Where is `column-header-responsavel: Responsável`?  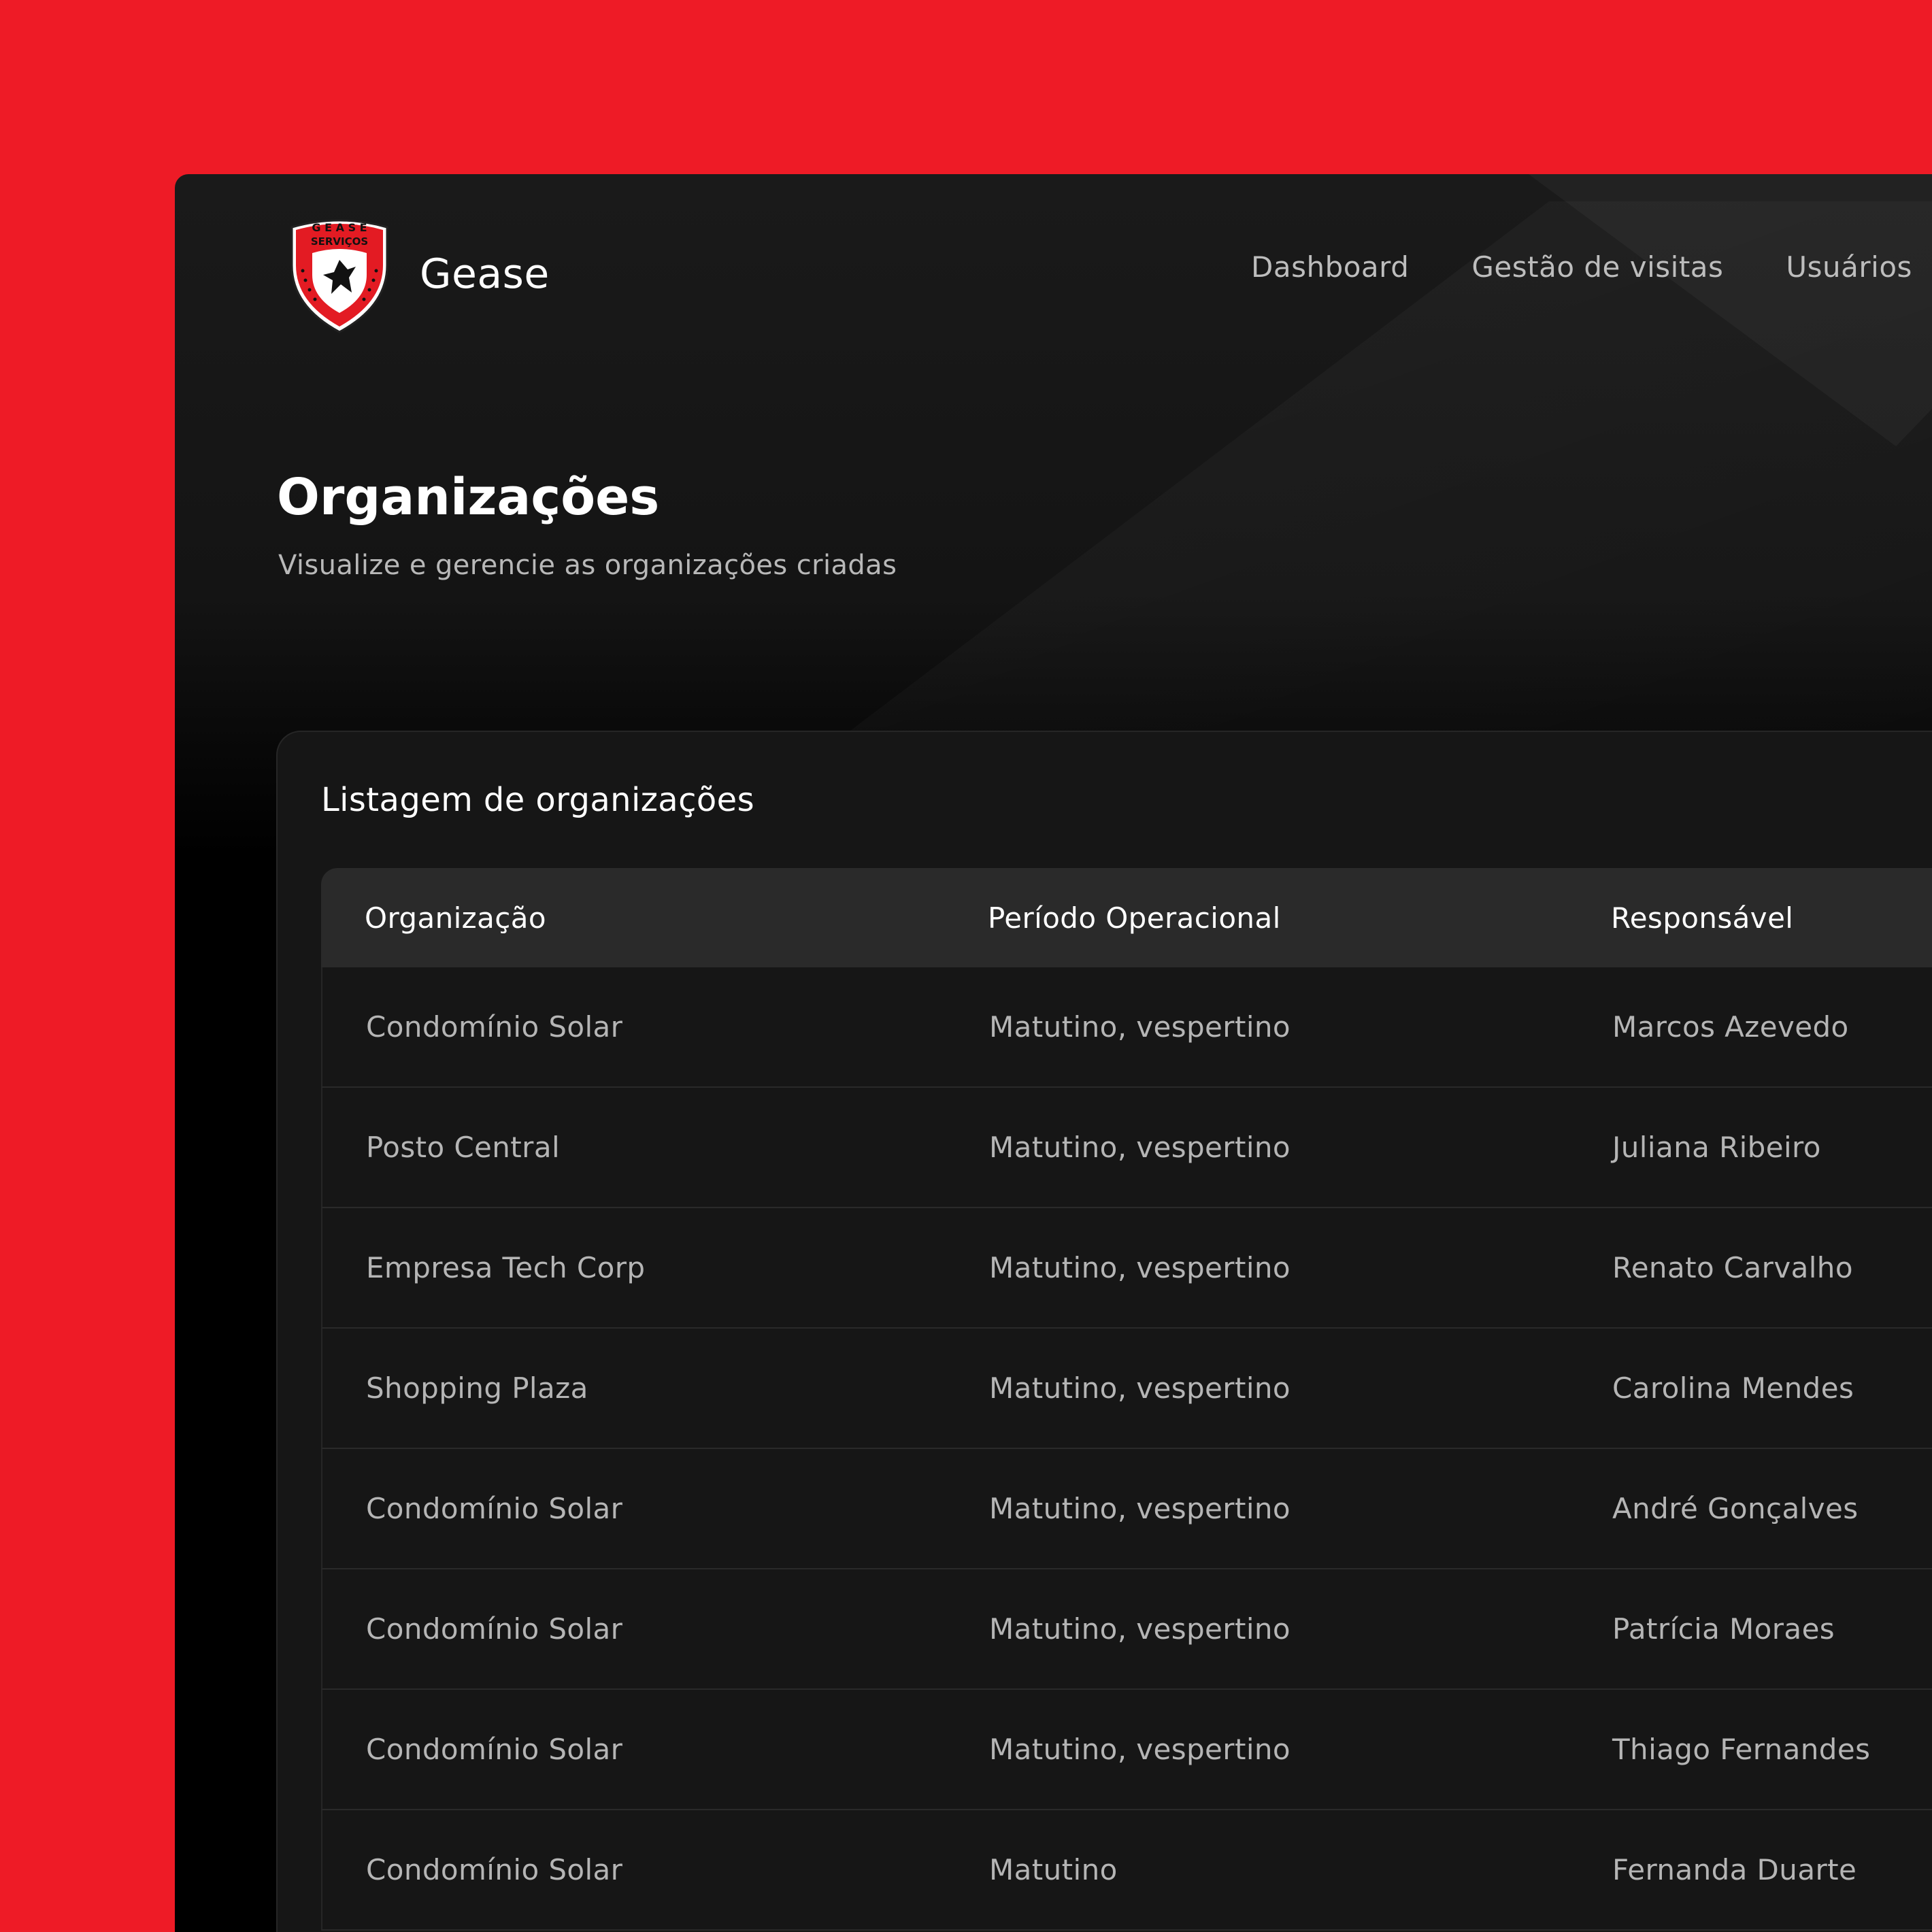 column-header-responsavel: Responsável is located at coordinates (1702, 918).